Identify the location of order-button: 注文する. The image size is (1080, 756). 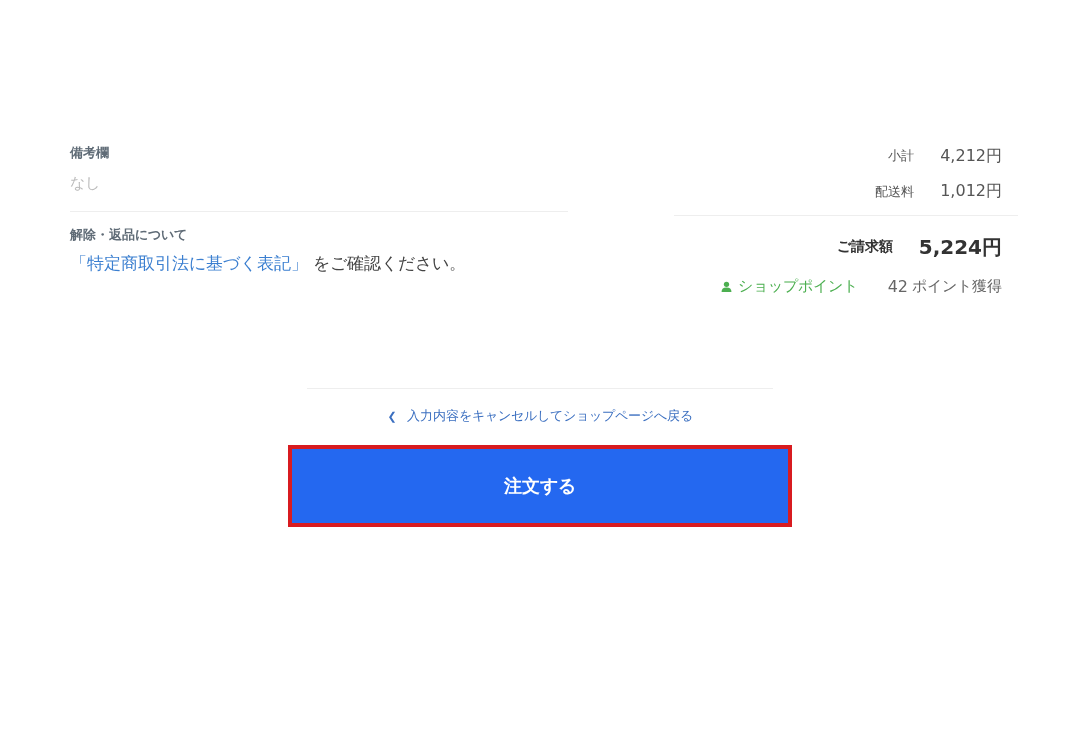
(540, 486).